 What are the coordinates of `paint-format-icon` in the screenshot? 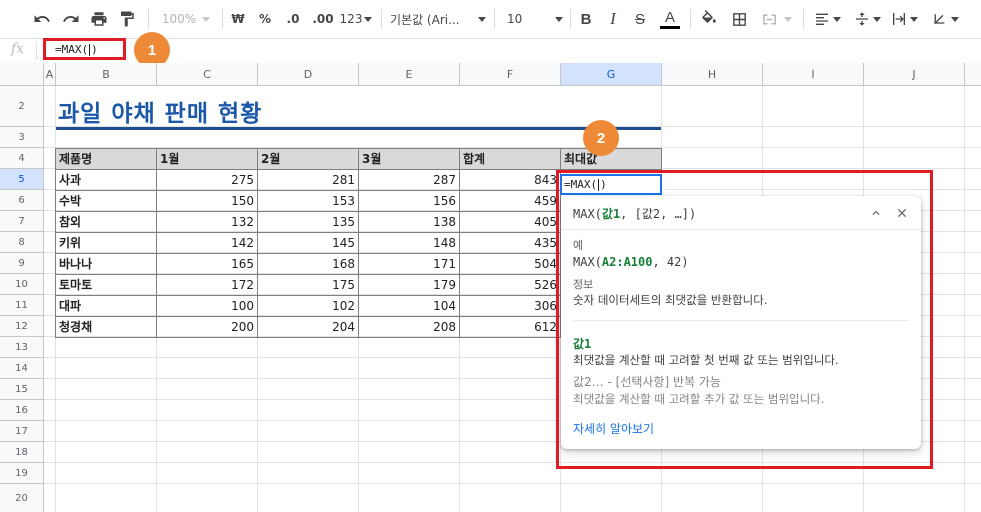 It's located at (127, 19).